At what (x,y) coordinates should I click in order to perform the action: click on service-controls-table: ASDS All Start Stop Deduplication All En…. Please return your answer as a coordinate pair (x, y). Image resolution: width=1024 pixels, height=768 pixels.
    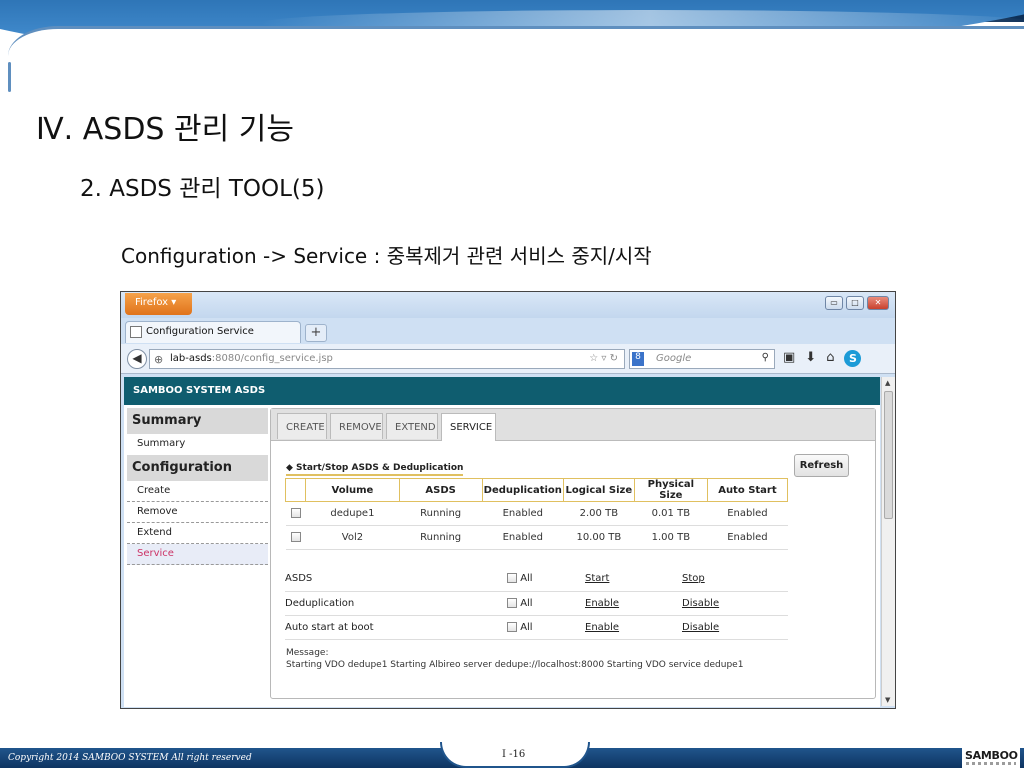
    Looking at the image, I should click on (536, 603).